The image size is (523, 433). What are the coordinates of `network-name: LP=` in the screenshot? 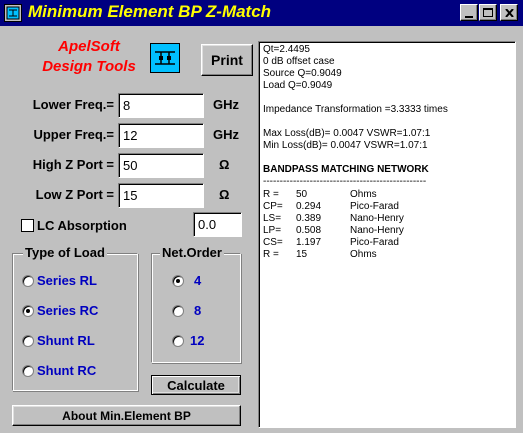 It's located at (272, 230).